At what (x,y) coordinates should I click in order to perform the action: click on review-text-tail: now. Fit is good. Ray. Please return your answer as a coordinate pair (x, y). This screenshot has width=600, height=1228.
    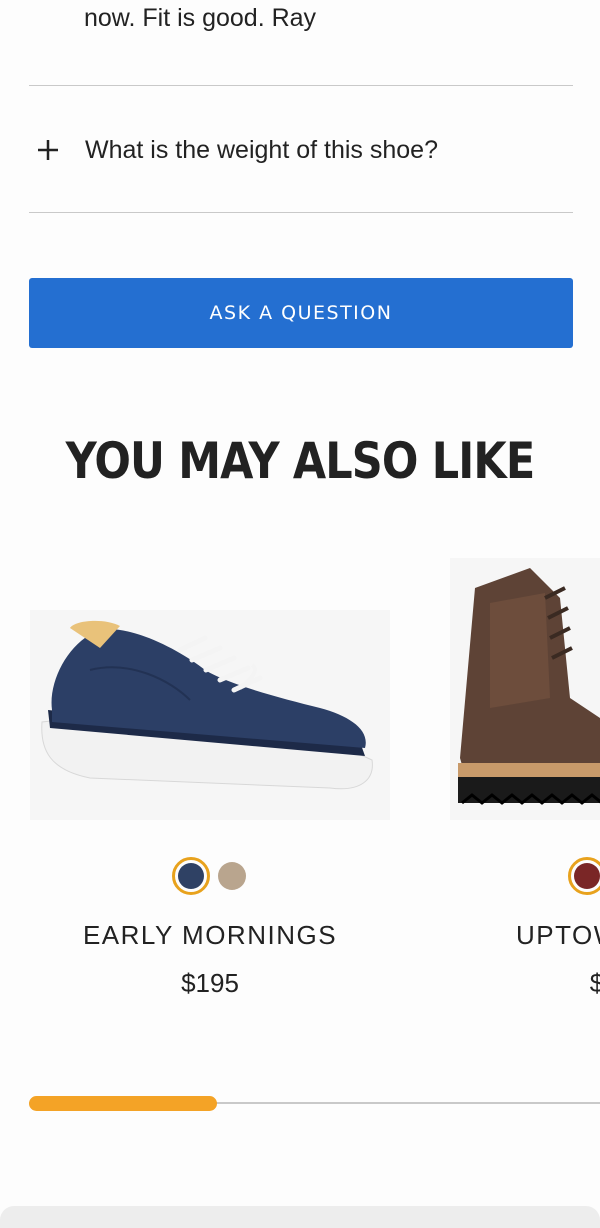
    Looking at the image, I should click on (200, 18).